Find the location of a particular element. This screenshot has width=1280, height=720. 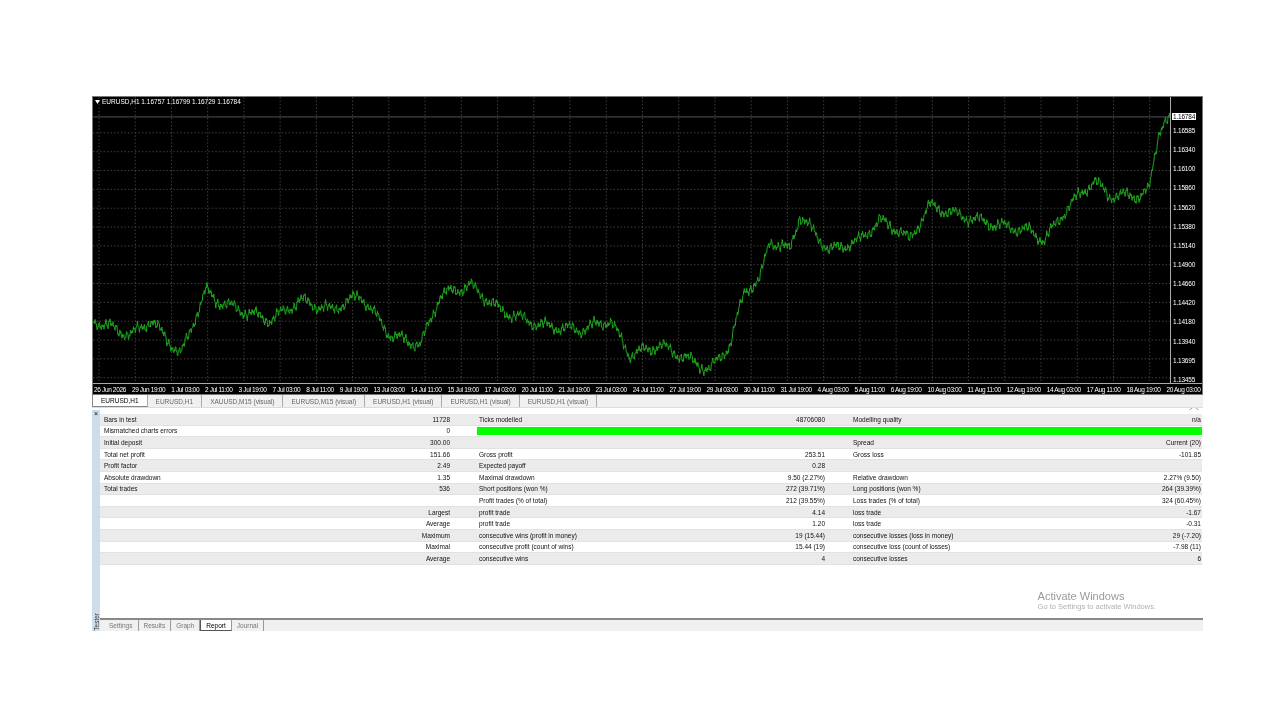

dropdown-icon is located at coordinates (97, 101).